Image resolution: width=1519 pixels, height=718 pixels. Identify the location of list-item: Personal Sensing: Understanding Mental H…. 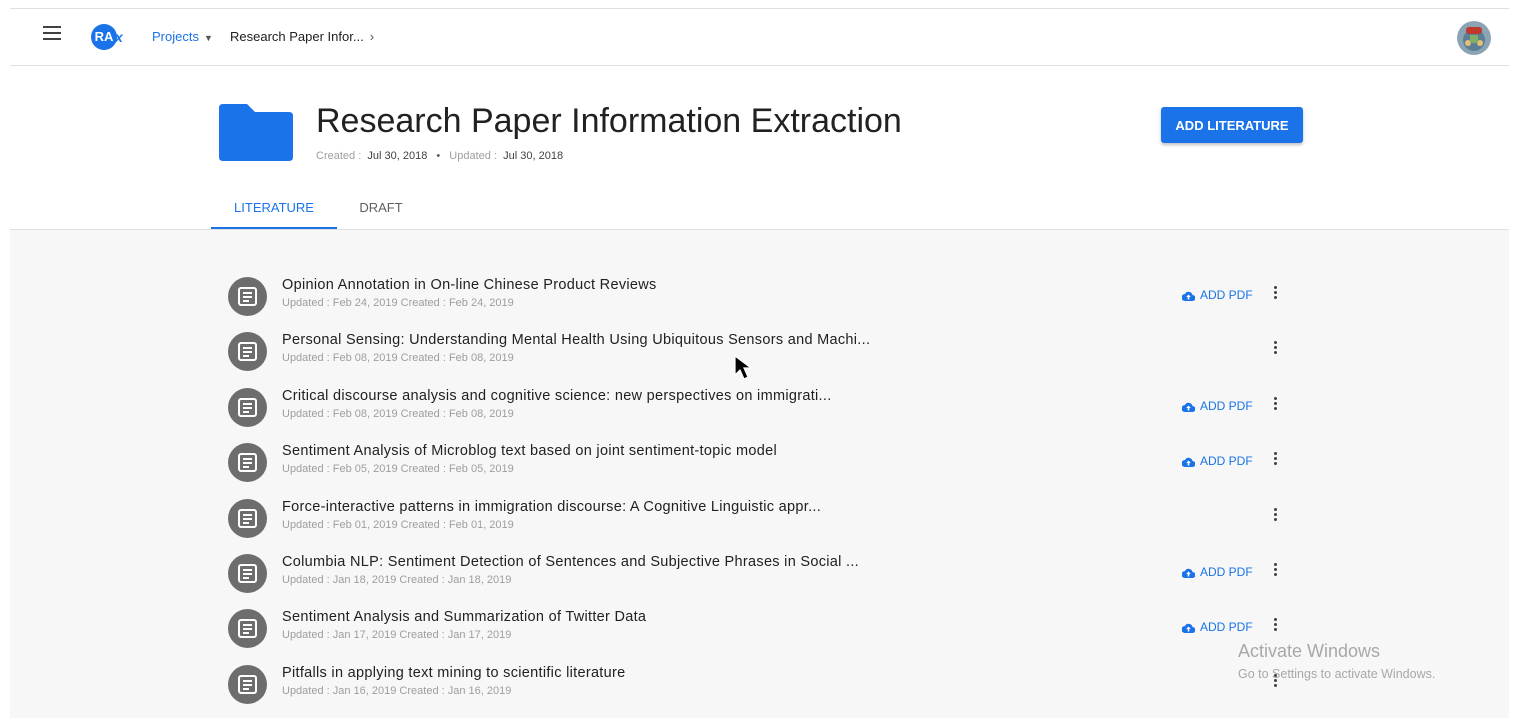
(758, 356).